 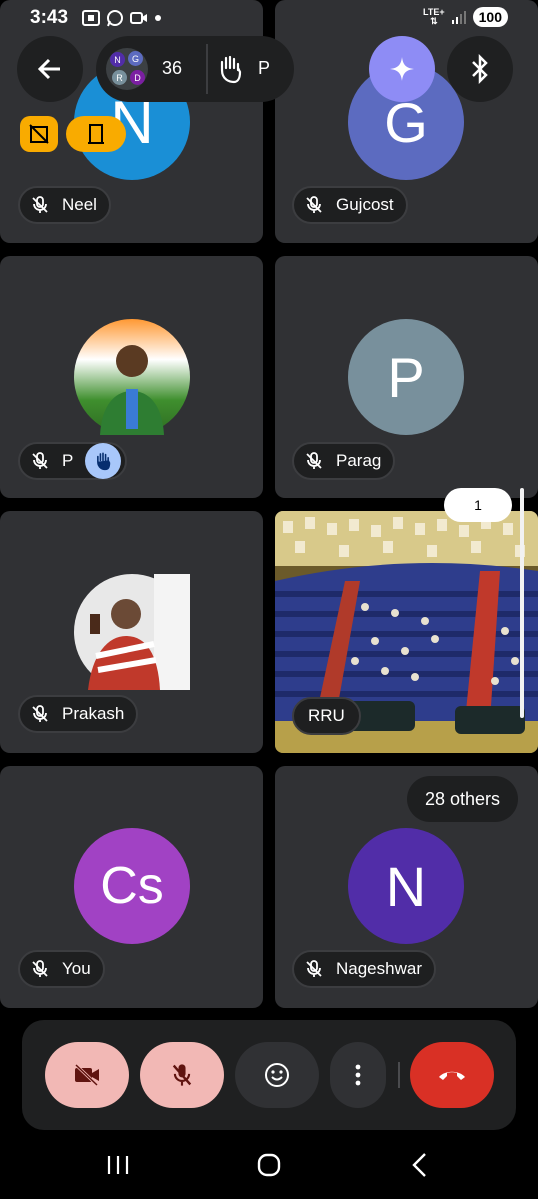 What do you see at coordinates (406, 632) in the screenshot?
I see `participant-tile-rru: RRU` at bounding box center [406, 632].